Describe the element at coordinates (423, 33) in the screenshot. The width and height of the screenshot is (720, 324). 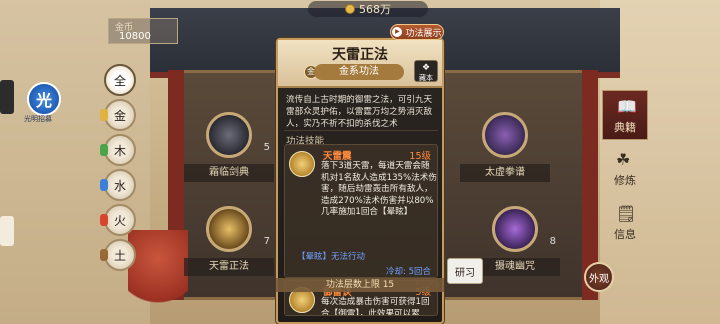
I see `demo-label: 功法展示` at that location.